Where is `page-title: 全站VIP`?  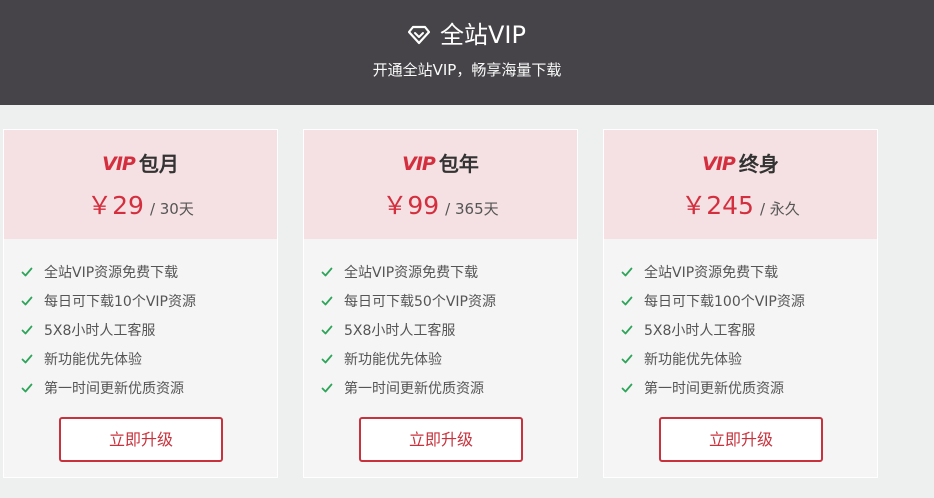 page-title: 全站VIP is located at coordinates (483, 35).